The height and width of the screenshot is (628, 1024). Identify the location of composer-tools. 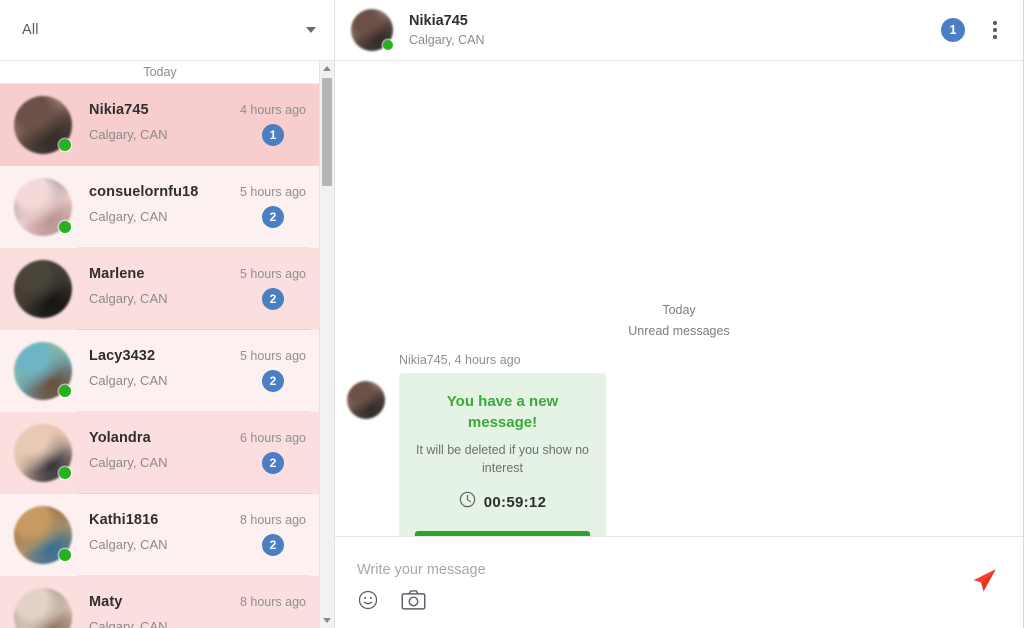
(391, 602).